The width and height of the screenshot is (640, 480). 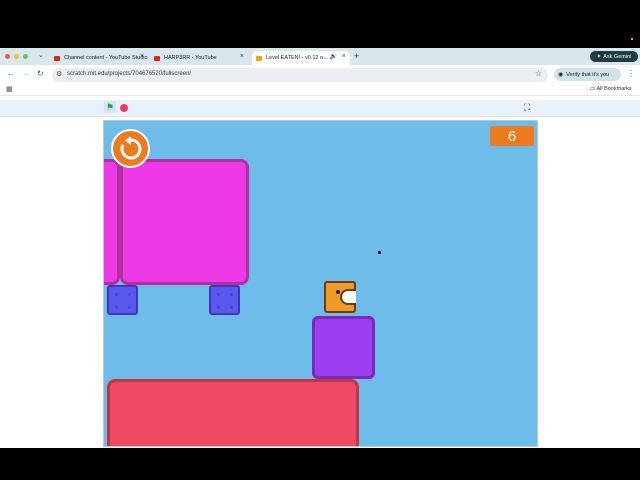 What do you see at coordinates (333, 56) in the screenshot?
I see `audio-playing-icon: 🔊` at bounding box center [333, 56].